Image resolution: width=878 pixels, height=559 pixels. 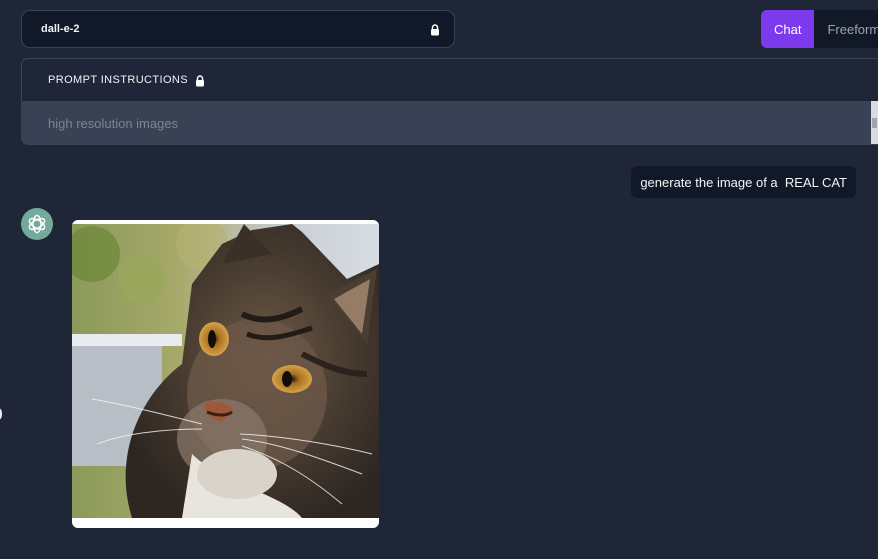 I want to click on prompt-instructions-header: PROMPT INSTRUCTIONS, so click(x=450, y=80).